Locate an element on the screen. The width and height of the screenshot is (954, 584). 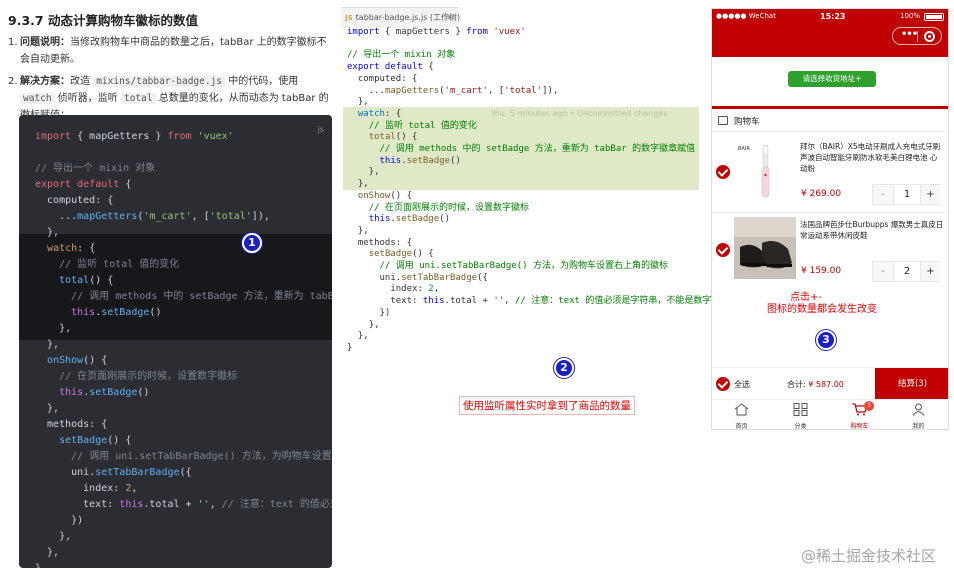
mini-program-capsule: ••• is located at coordinates (917, 36).